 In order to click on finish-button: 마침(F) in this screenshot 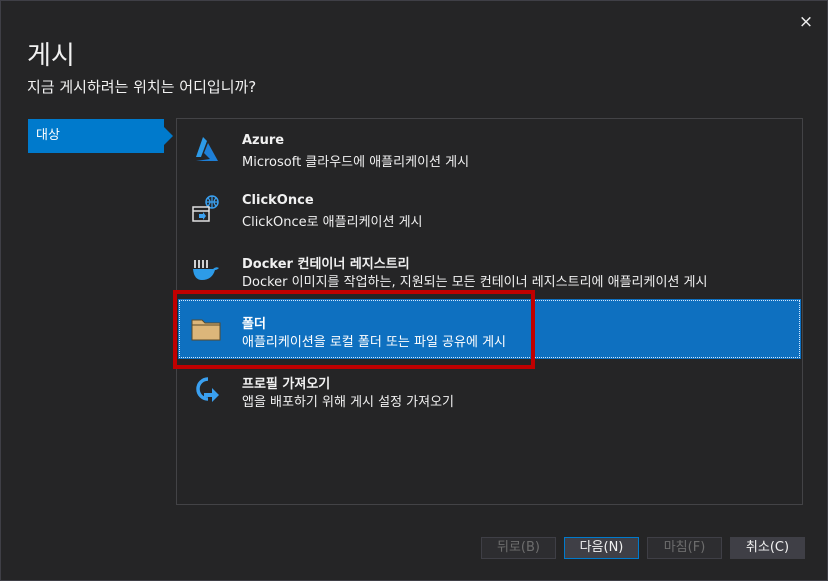, I will do `click(684, 548)`.